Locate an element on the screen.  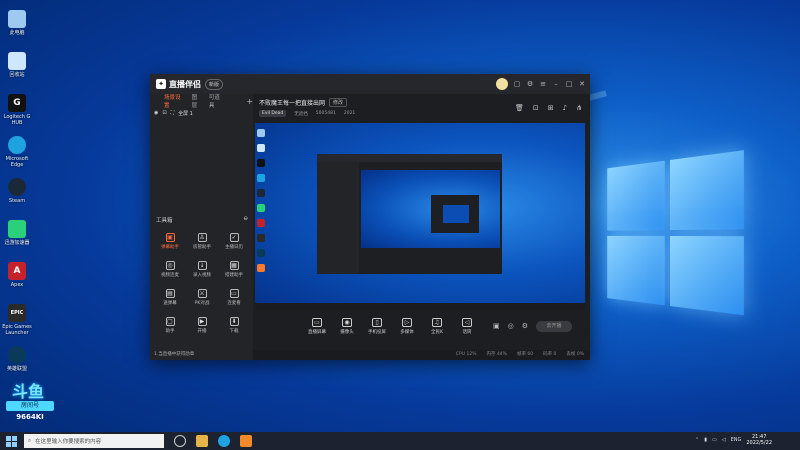
crop-icon: ⊞ is located at coordinates (551, 108).